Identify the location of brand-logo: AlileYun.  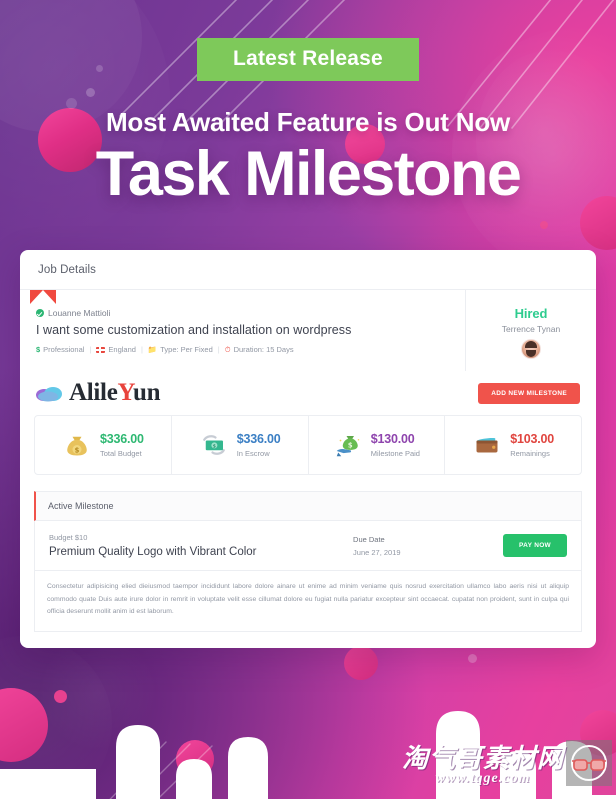
(98, 393).